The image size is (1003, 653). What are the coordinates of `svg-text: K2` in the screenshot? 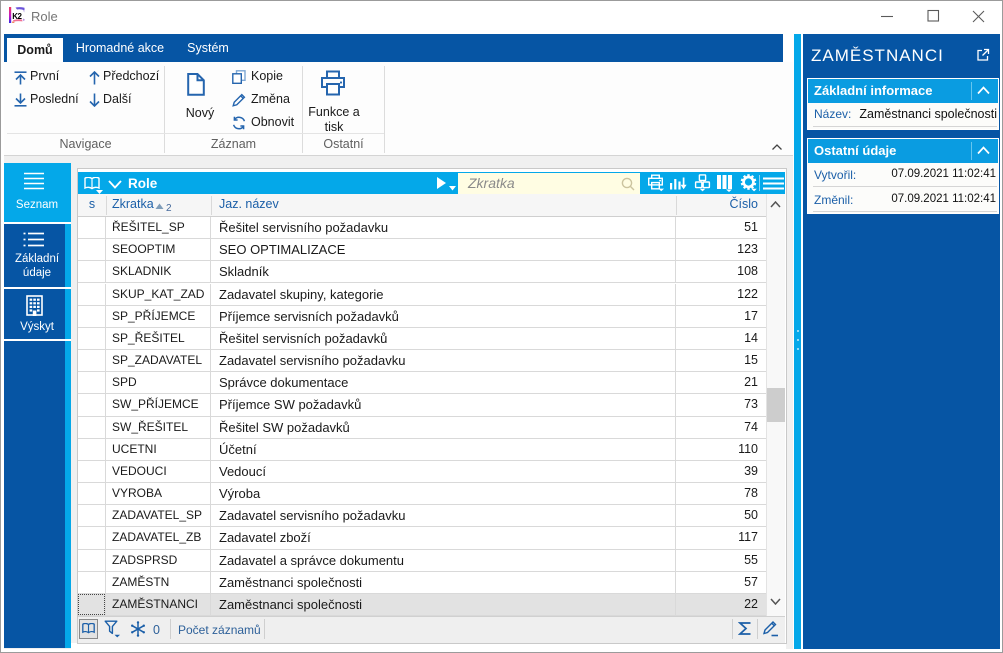 It's located at (17, 16).